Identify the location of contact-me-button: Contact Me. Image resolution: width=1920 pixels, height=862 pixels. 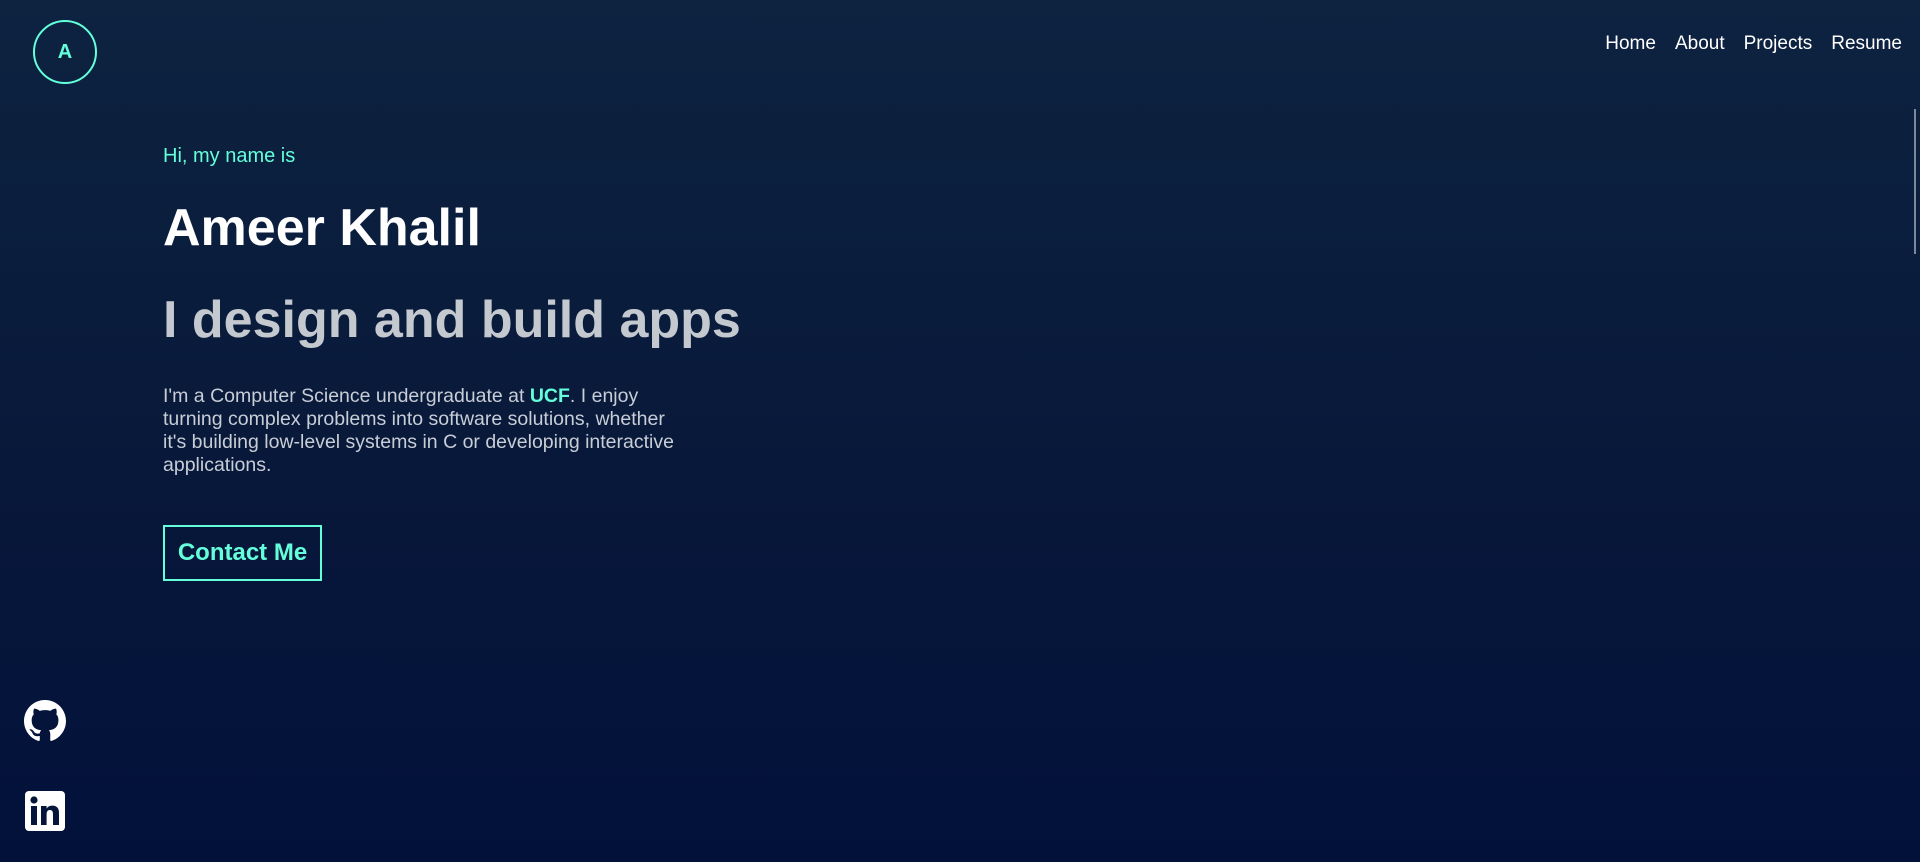
(242, 553).